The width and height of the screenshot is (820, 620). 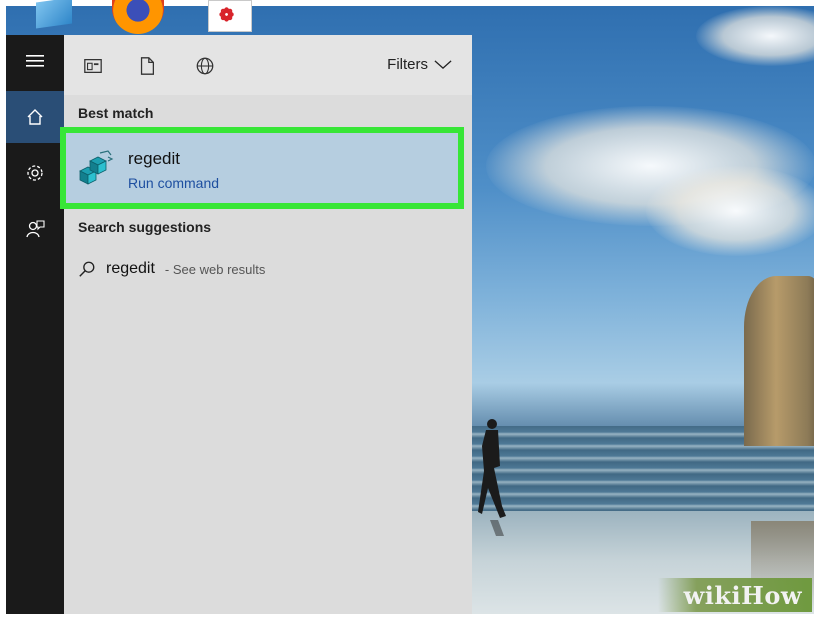 What do you see at coordinates (145, 227) in the screenshot?
I see `search-suggestions-heading: Search suggestions` at bounding box center [145, 227].